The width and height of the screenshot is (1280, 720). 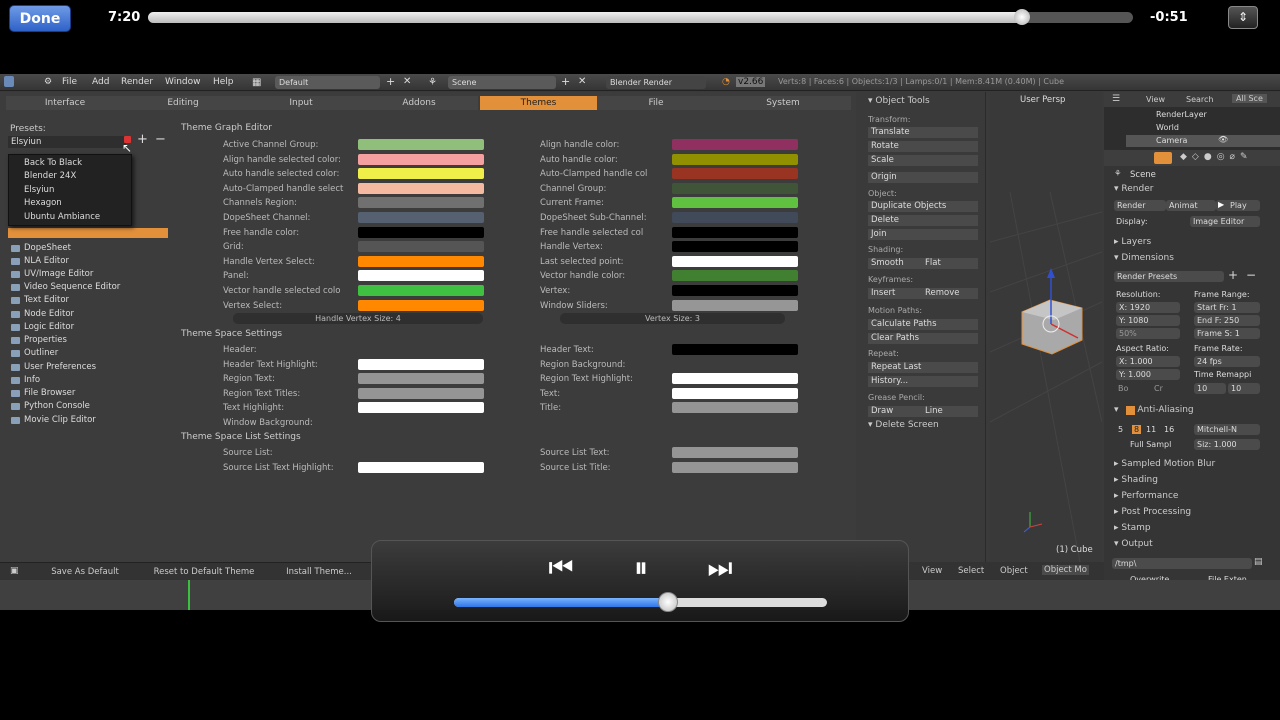 What do you see at coordinates (1158, 388) in the screenshot?
I see `crop-checkbox: Cr` at bounding box center [1158, 388].